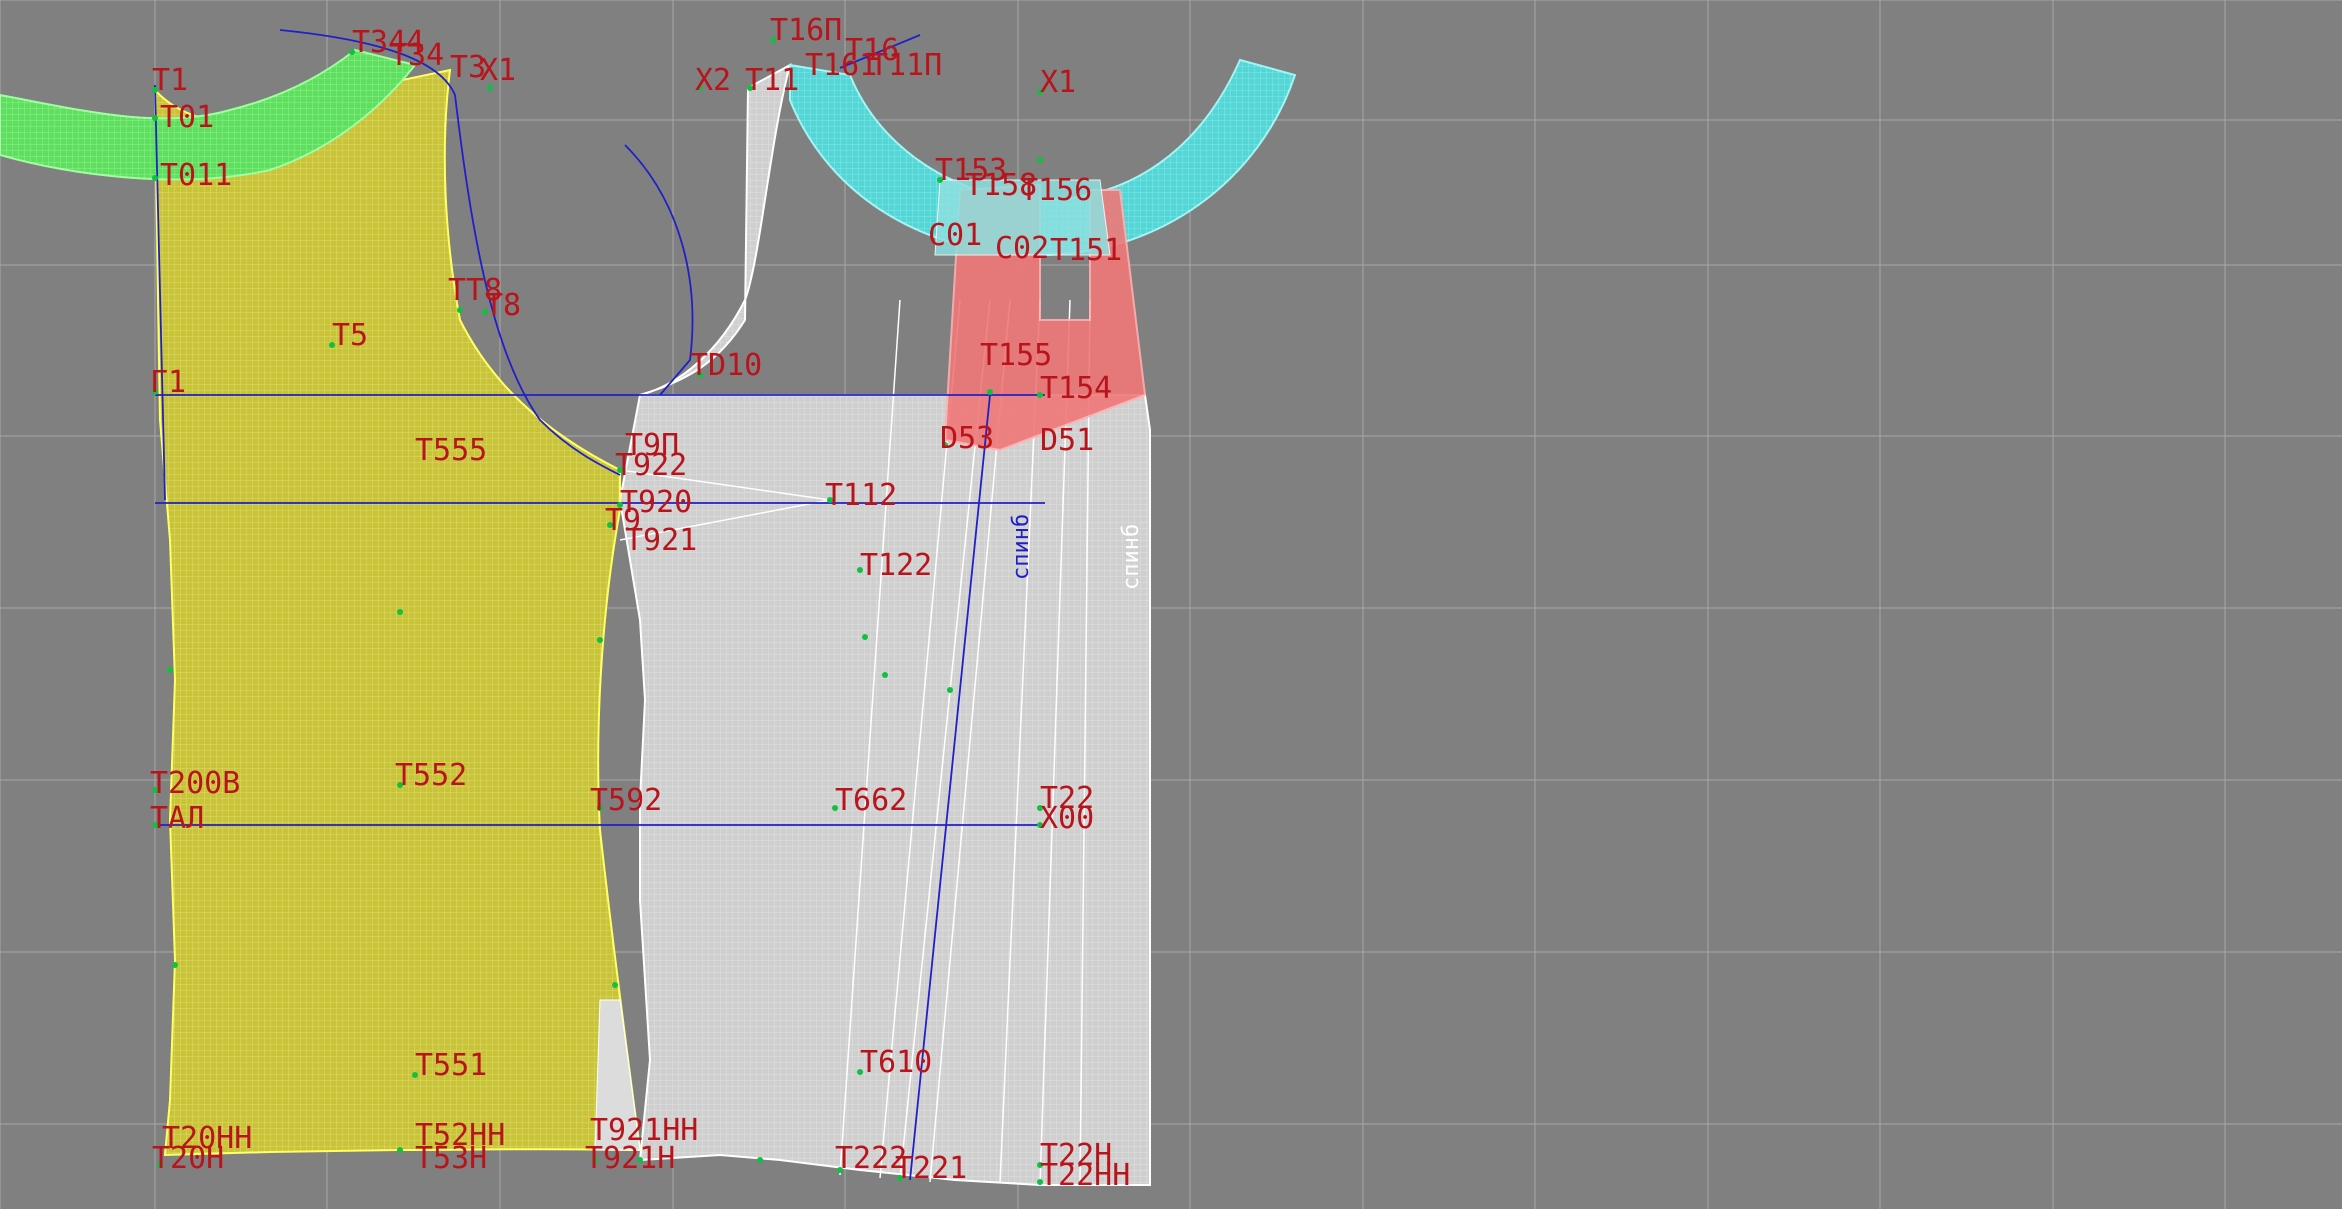 This screenshot has height=1209, width=2342. What do you see at coordinates (196, 175) in the screenshot?
I see `label-t011: T011` at bounding box center [196, 175].